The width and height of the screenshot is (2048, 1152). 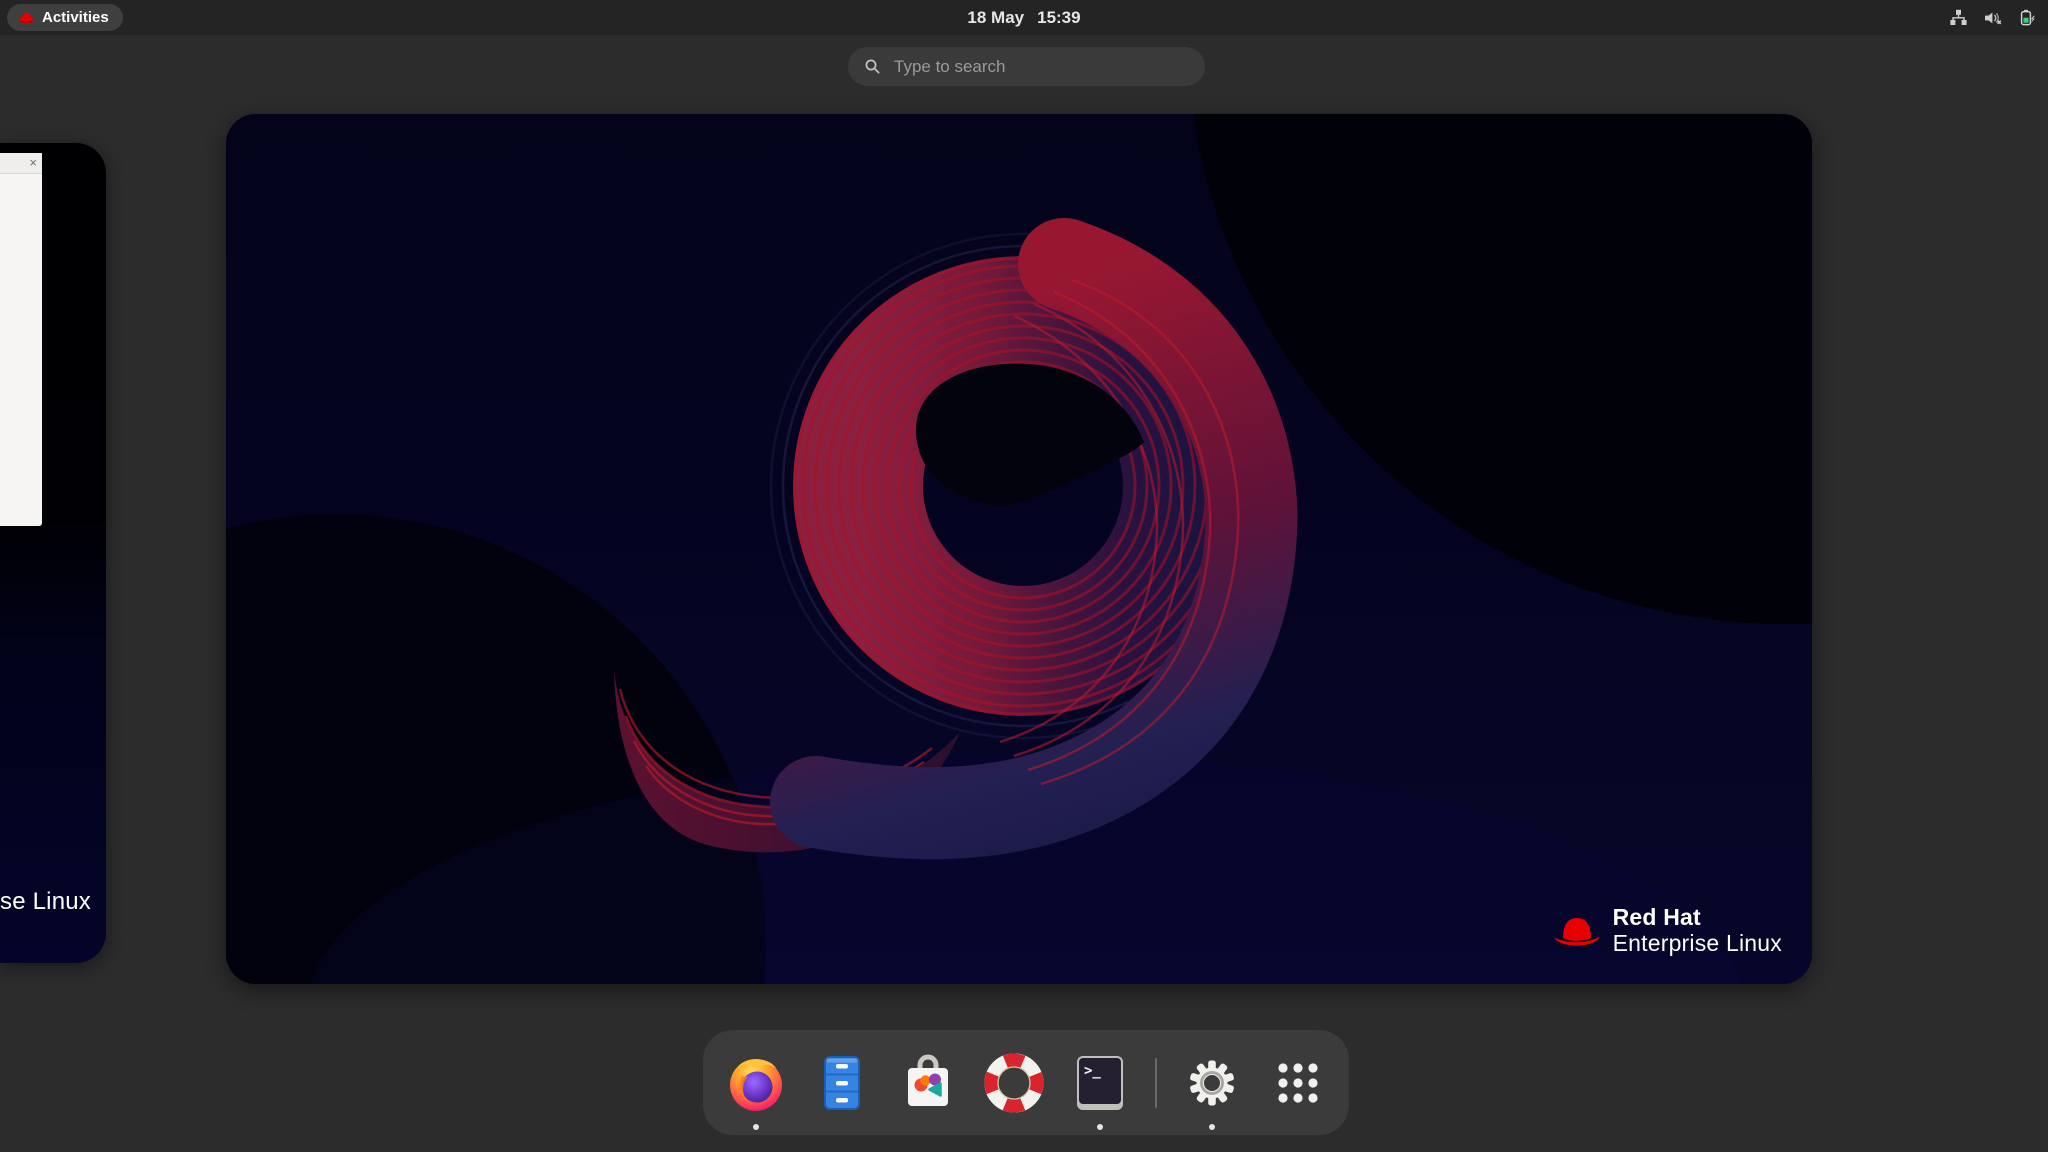 I want to click on files-cabinet-icon, so click(x=842, y=1082).